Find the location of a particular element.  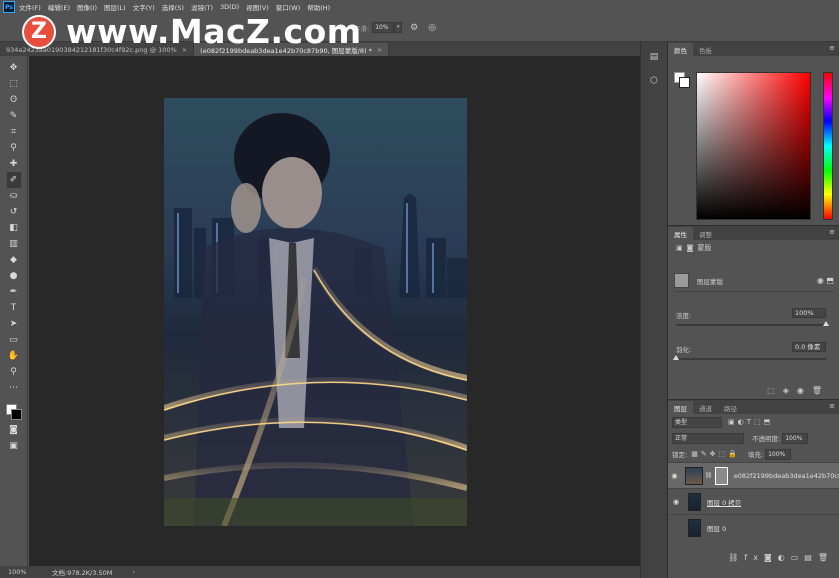

menu-edit: 编辑(E) is located at coordinates (59, 7).